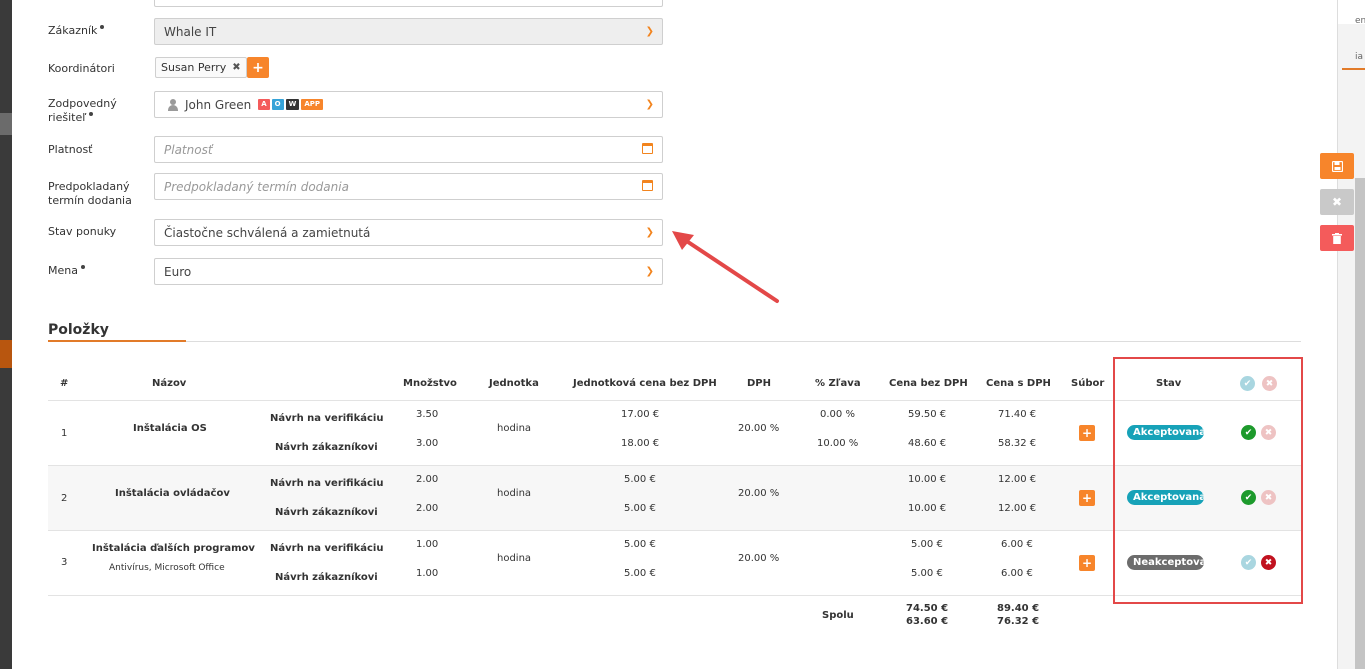 Image resolution: width=1365 pixels, height=669 pixels. I want to click on close-icon: ✖, so click(1337, 202).